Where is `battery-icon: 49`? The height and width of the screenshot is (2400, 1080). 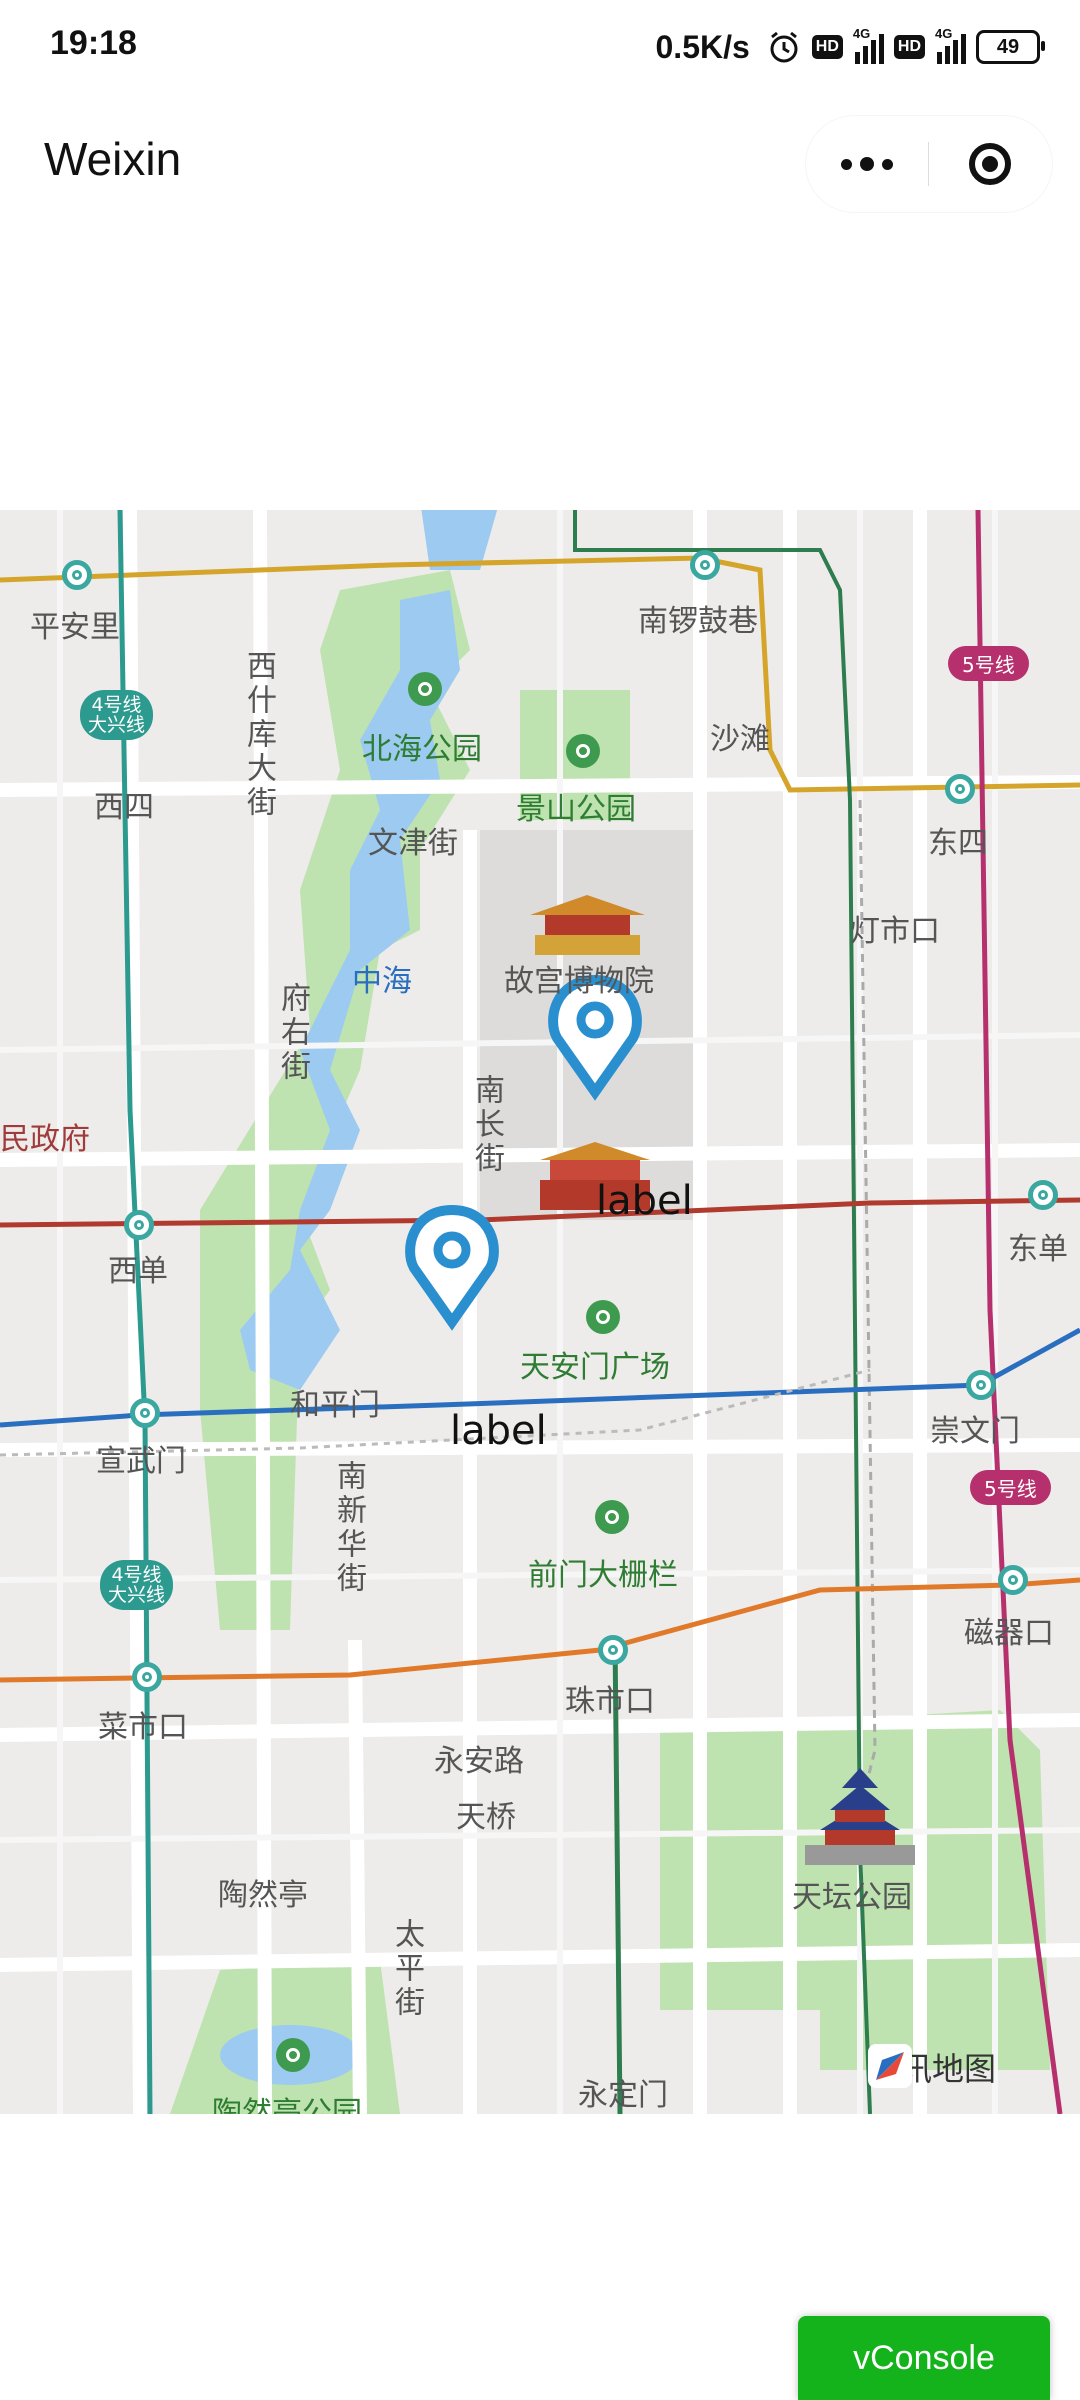
battery-icon: 49 is located at coordinates (1010, 47).